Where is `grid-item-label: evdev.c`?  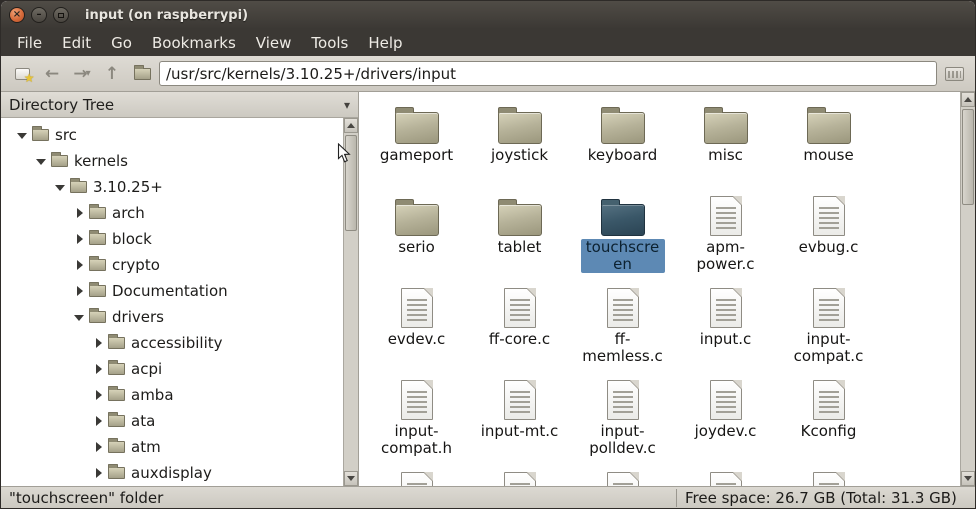
grid-item-label: evdev.c is located at coordinates (416, 339).